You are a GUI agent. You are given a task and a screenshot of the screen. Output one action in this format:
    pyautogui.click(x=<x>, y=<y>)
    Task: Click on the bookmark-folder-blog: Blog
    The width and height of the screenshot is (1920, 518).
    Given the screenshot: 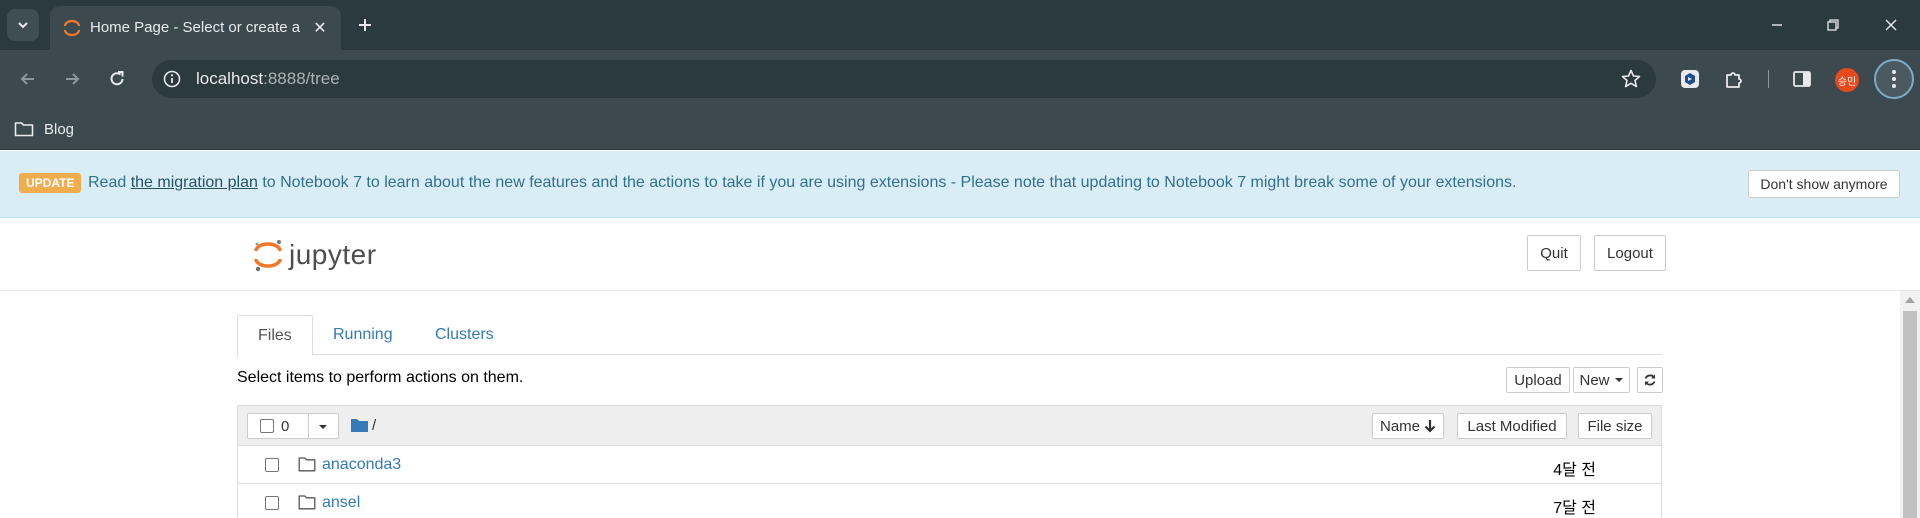 What is the action you would take?
    pyautogui.click(x=44, y=129)
    